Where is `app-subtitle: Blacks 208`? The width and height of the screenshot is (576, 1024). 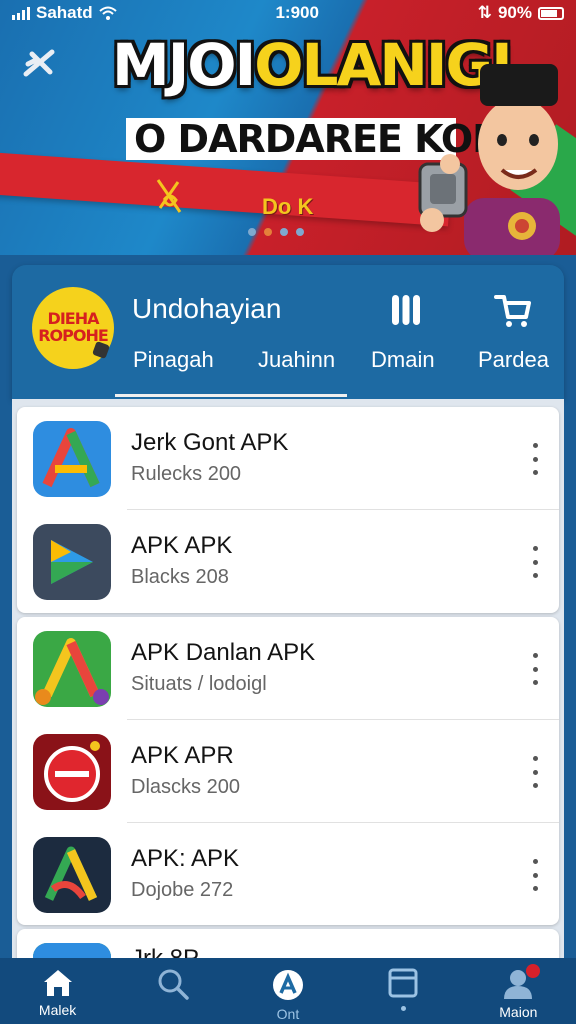 app-subtitle: Blacks 208 is located at coordinates (180, 577).